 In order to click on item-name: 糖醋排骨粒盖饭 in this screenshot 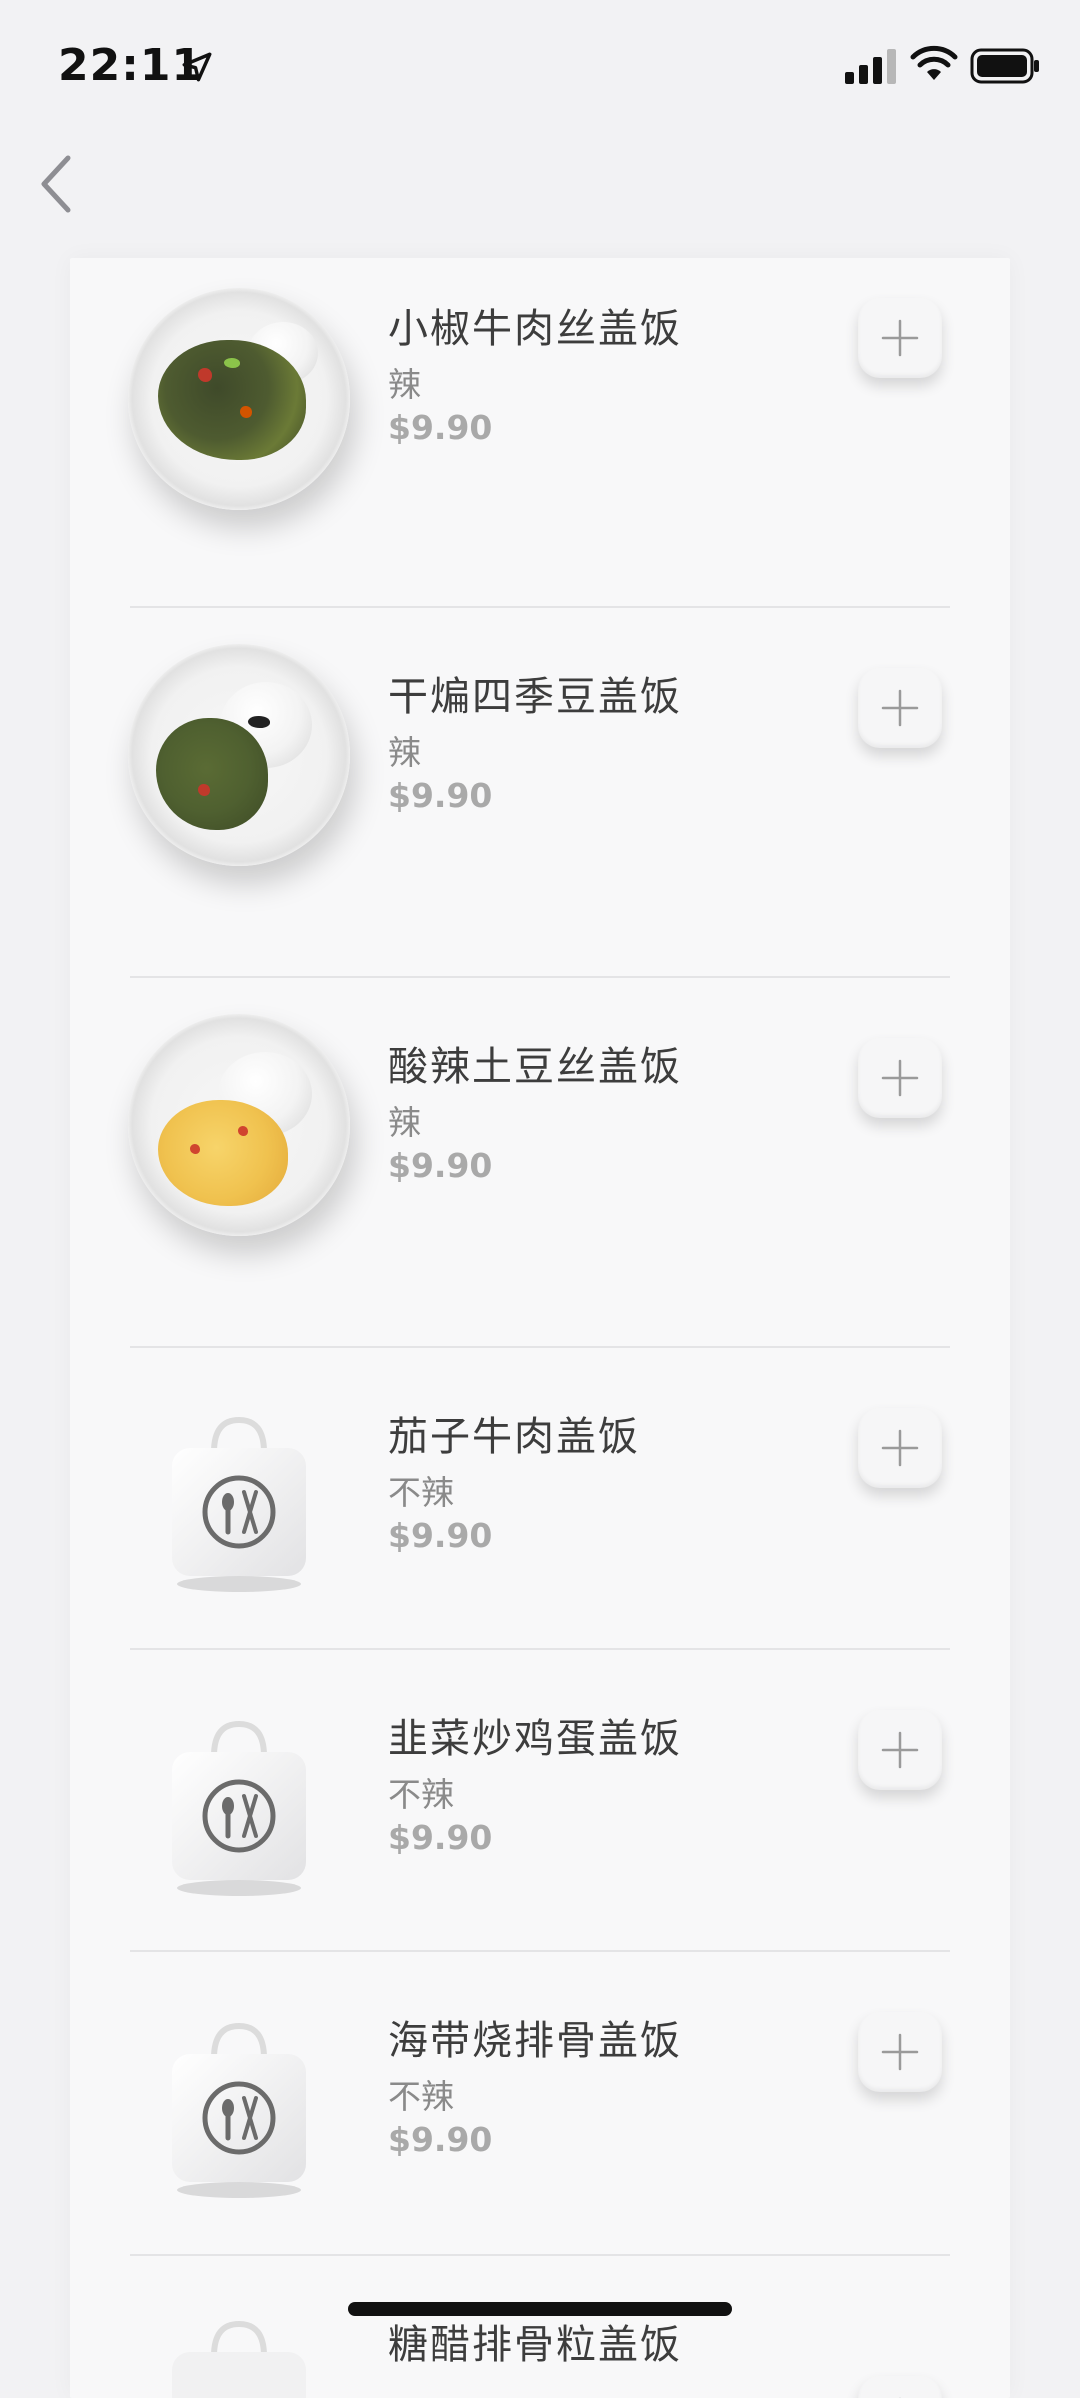, I will do `click(535, 2345)`.